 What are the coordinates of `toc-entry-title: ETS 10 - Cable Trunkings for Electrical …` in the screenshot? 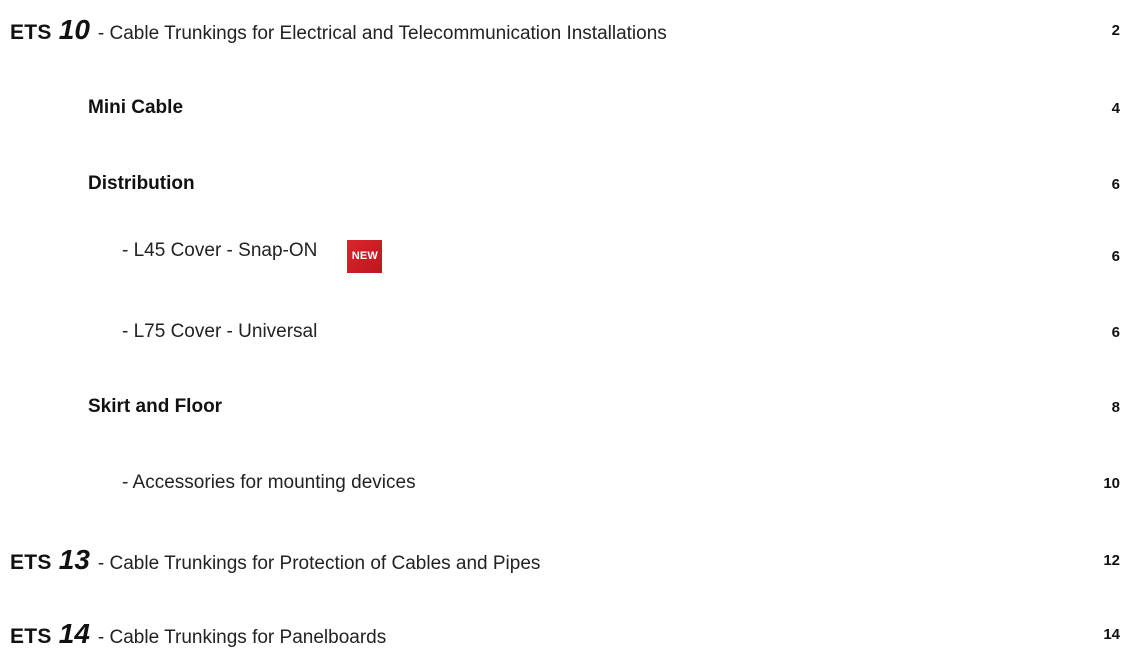 It's located at (333, 30).